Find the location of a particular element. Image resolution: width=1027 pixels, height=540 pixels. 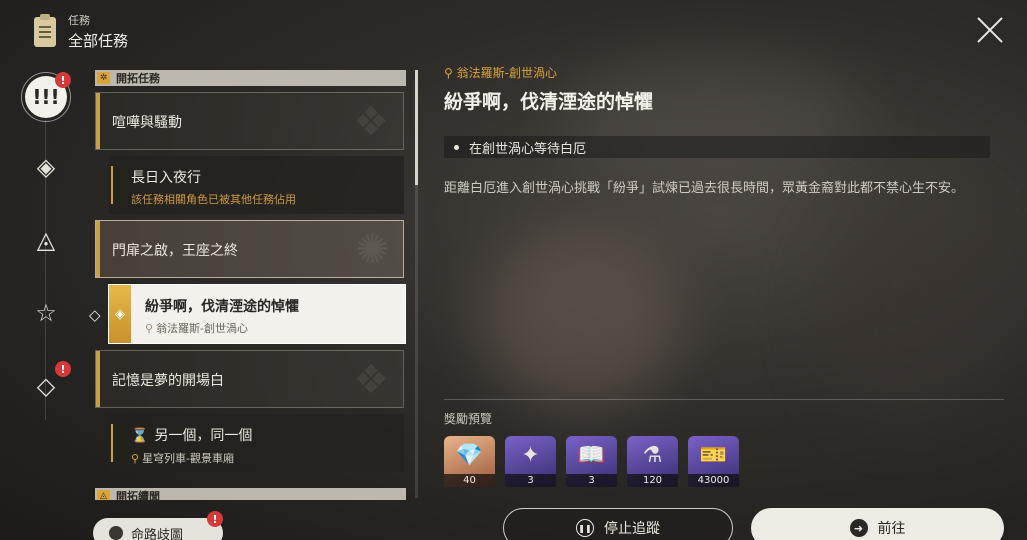

category-label: 開拓任務 is located at coordinates (138, 78).